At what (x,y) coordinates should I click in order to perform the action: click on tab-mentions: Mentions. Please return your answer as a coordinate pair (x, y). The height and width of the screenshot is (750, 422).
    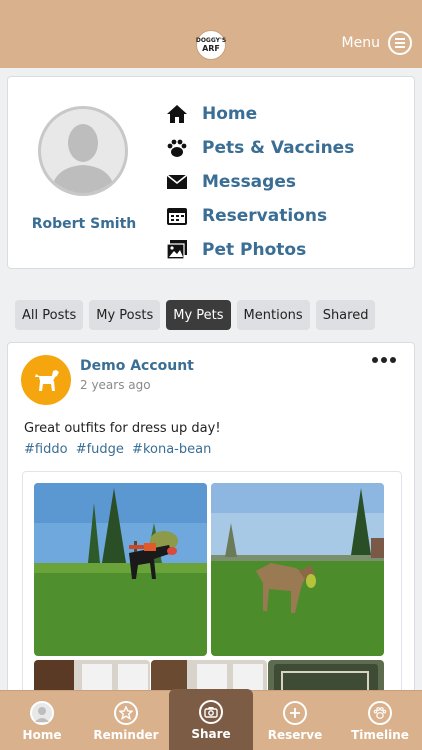
    Looking at the image, I should click on (273, 315).